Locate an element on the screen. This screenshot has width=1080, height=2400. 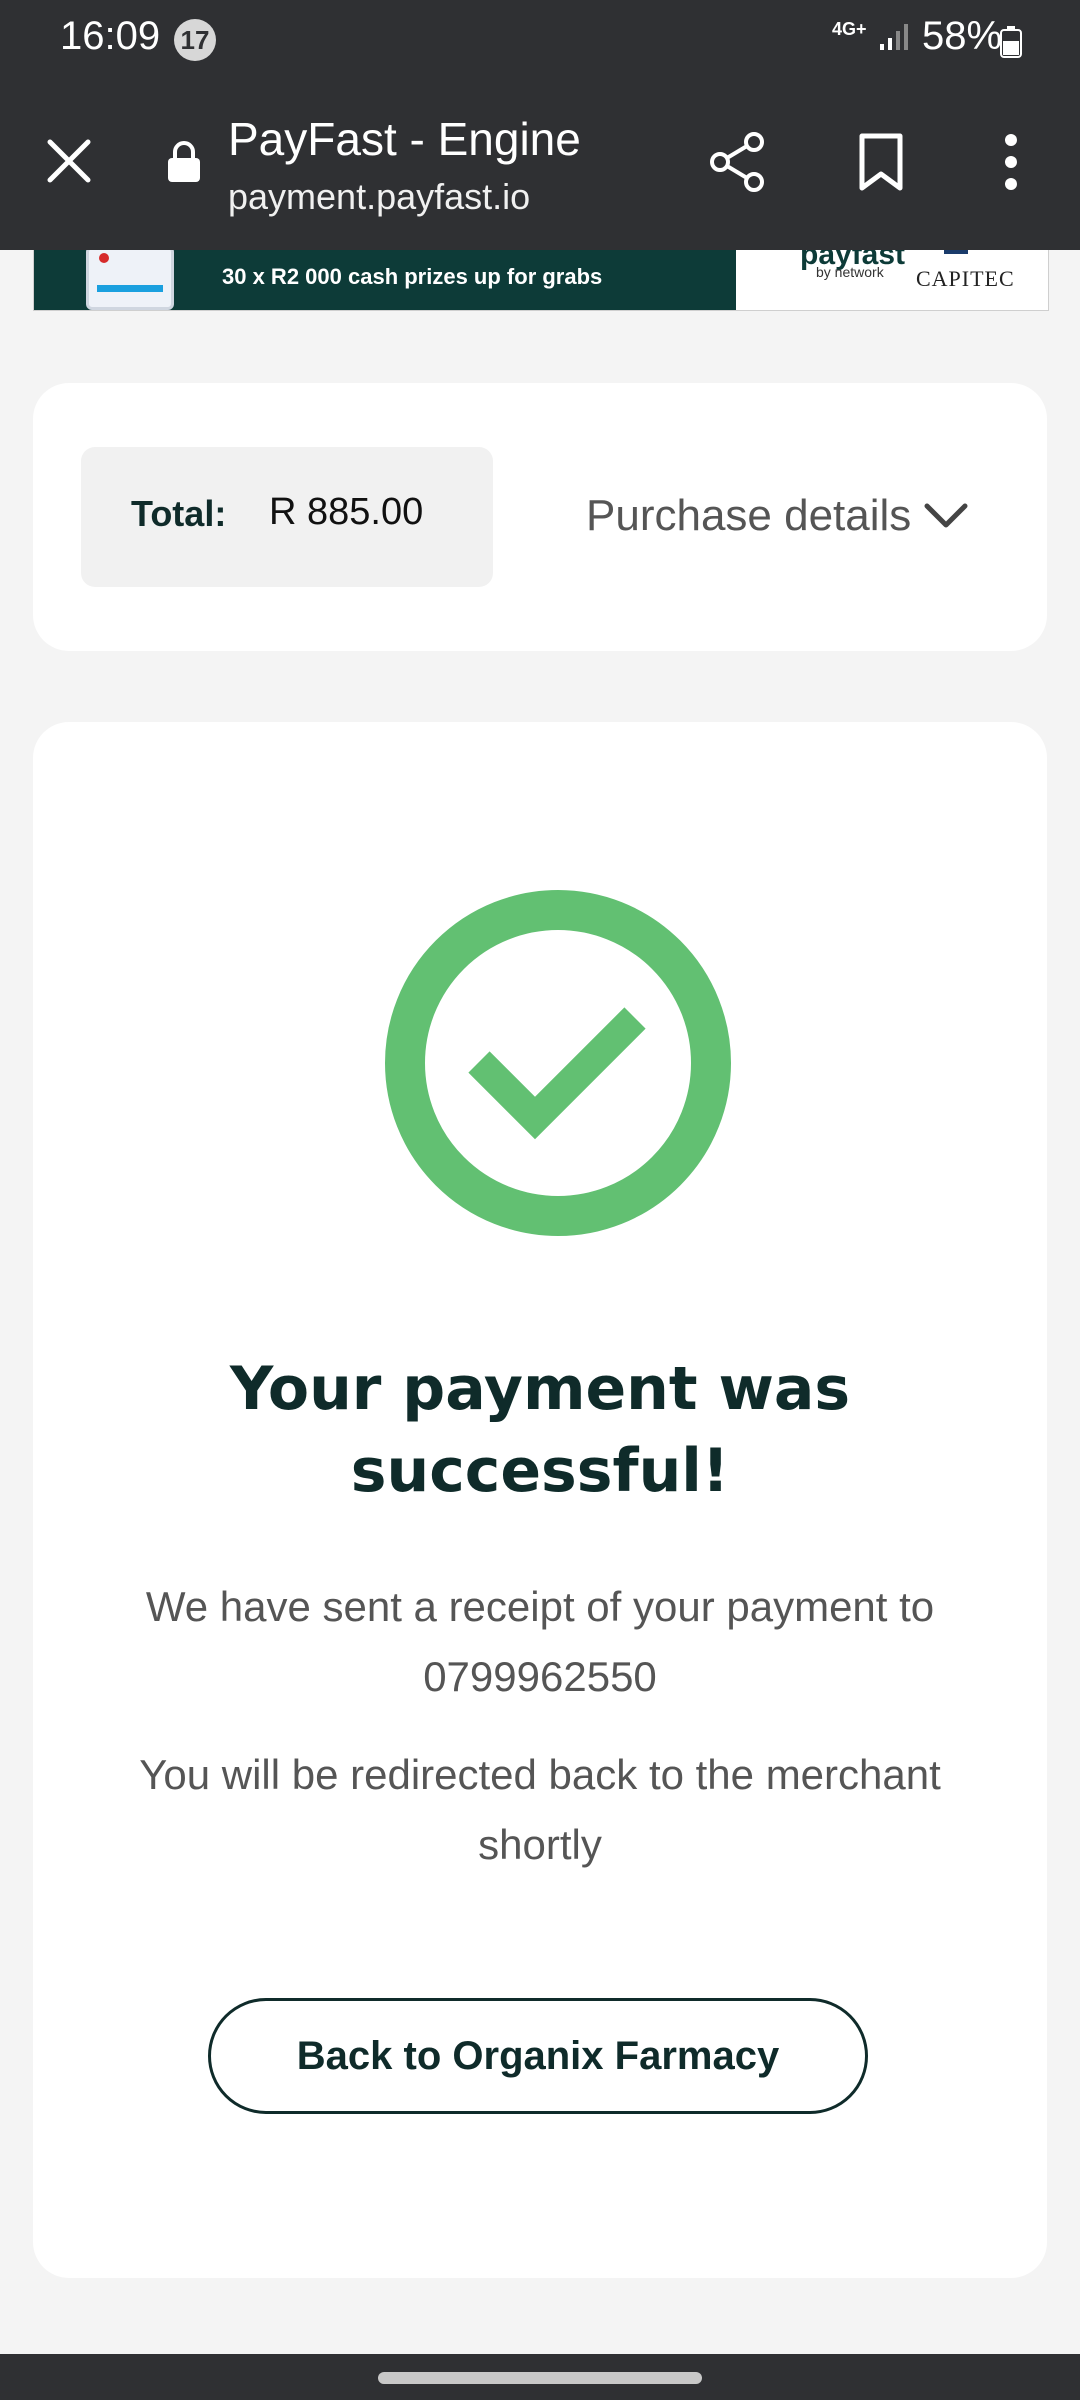
lock-icon is located at coordinates (184, 164).